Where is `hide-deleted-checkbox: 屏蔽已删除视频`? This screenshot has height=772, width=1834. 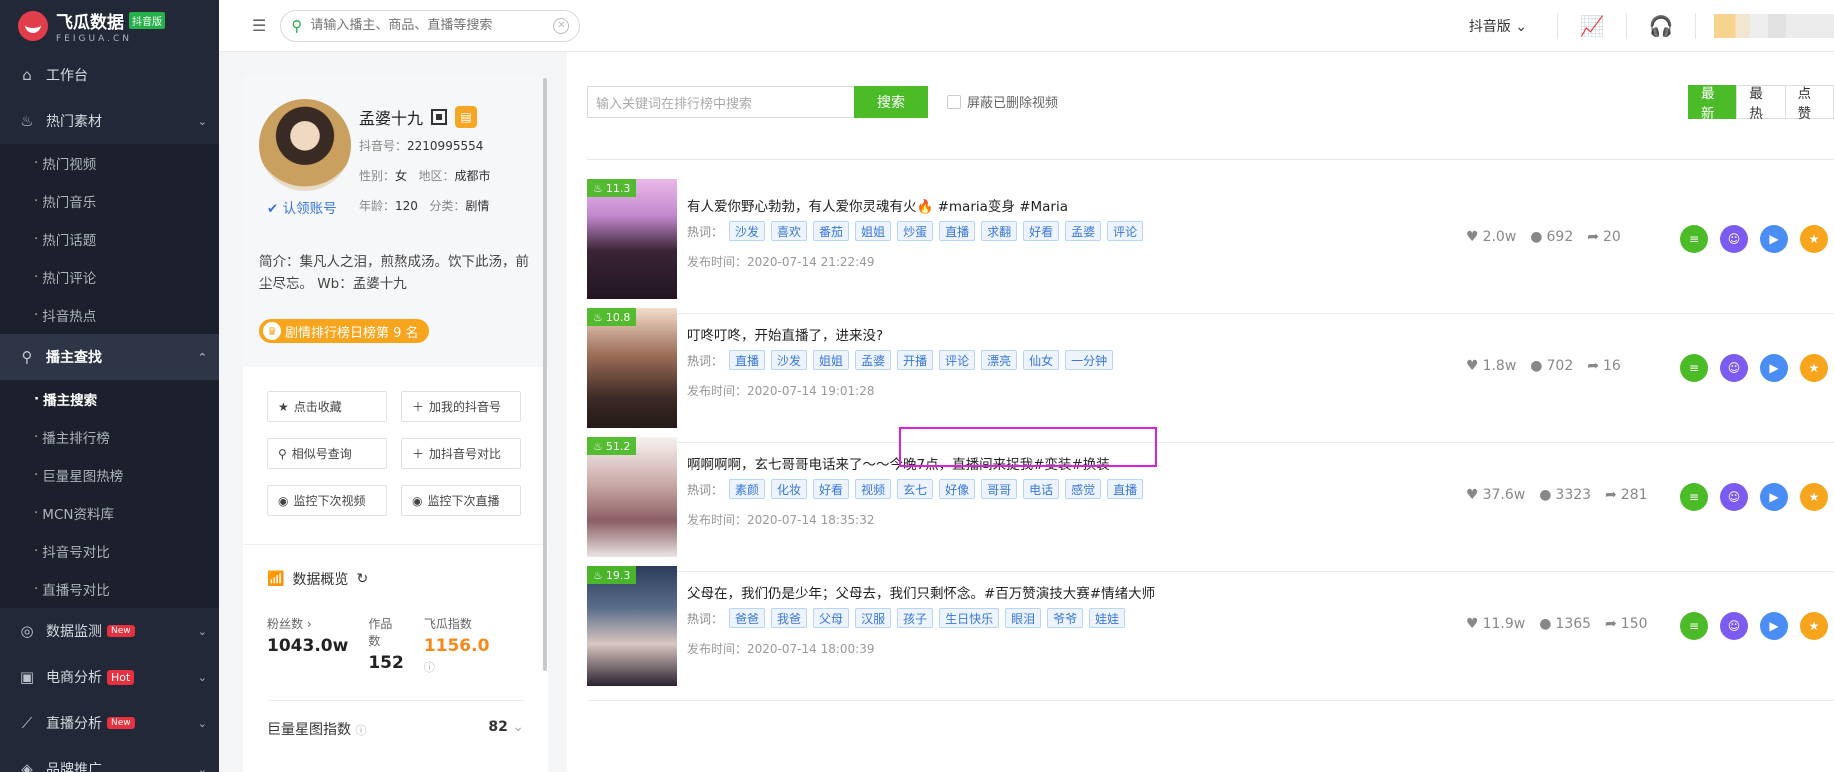
hide-deleted-checkbox: 屏蔽已删除视频 is located at coordinates (1002, 101).